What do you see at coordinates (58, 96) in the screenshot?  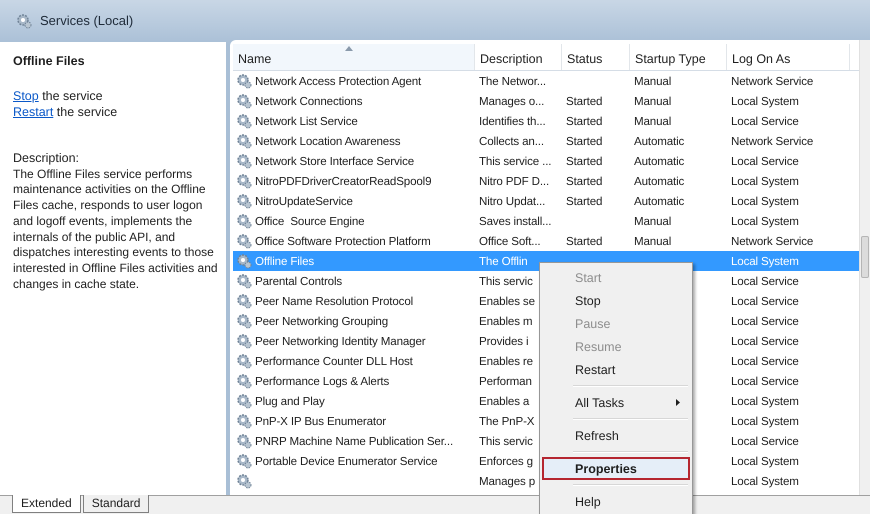 I see `action-text: Stop the service` at bounding box center [58, 96].